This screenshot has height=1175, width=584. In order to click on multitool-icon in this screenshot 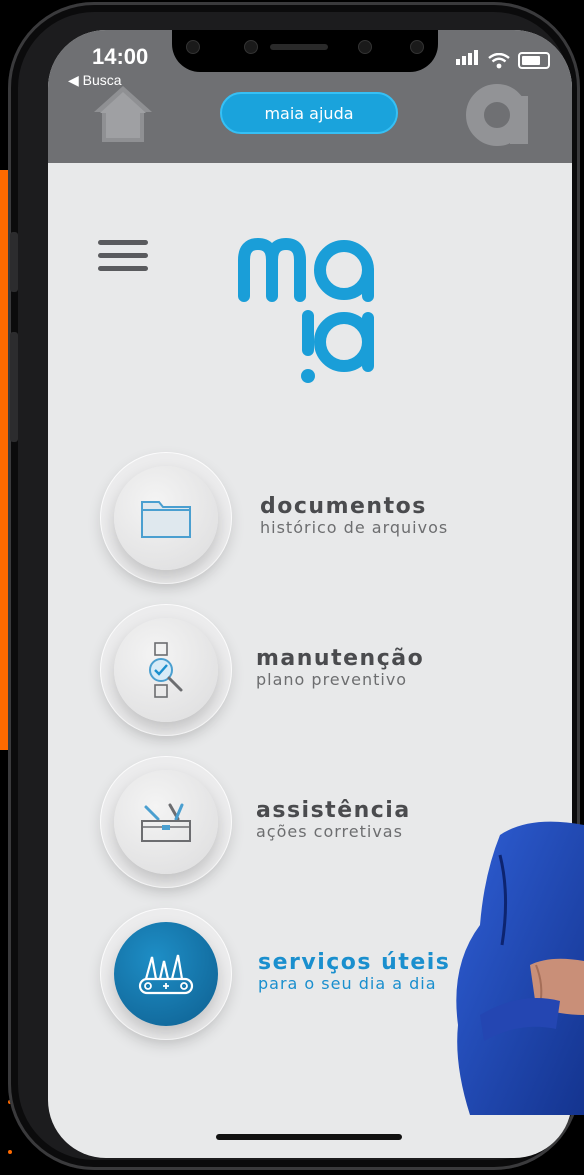, I will do `click(166, 974)`.